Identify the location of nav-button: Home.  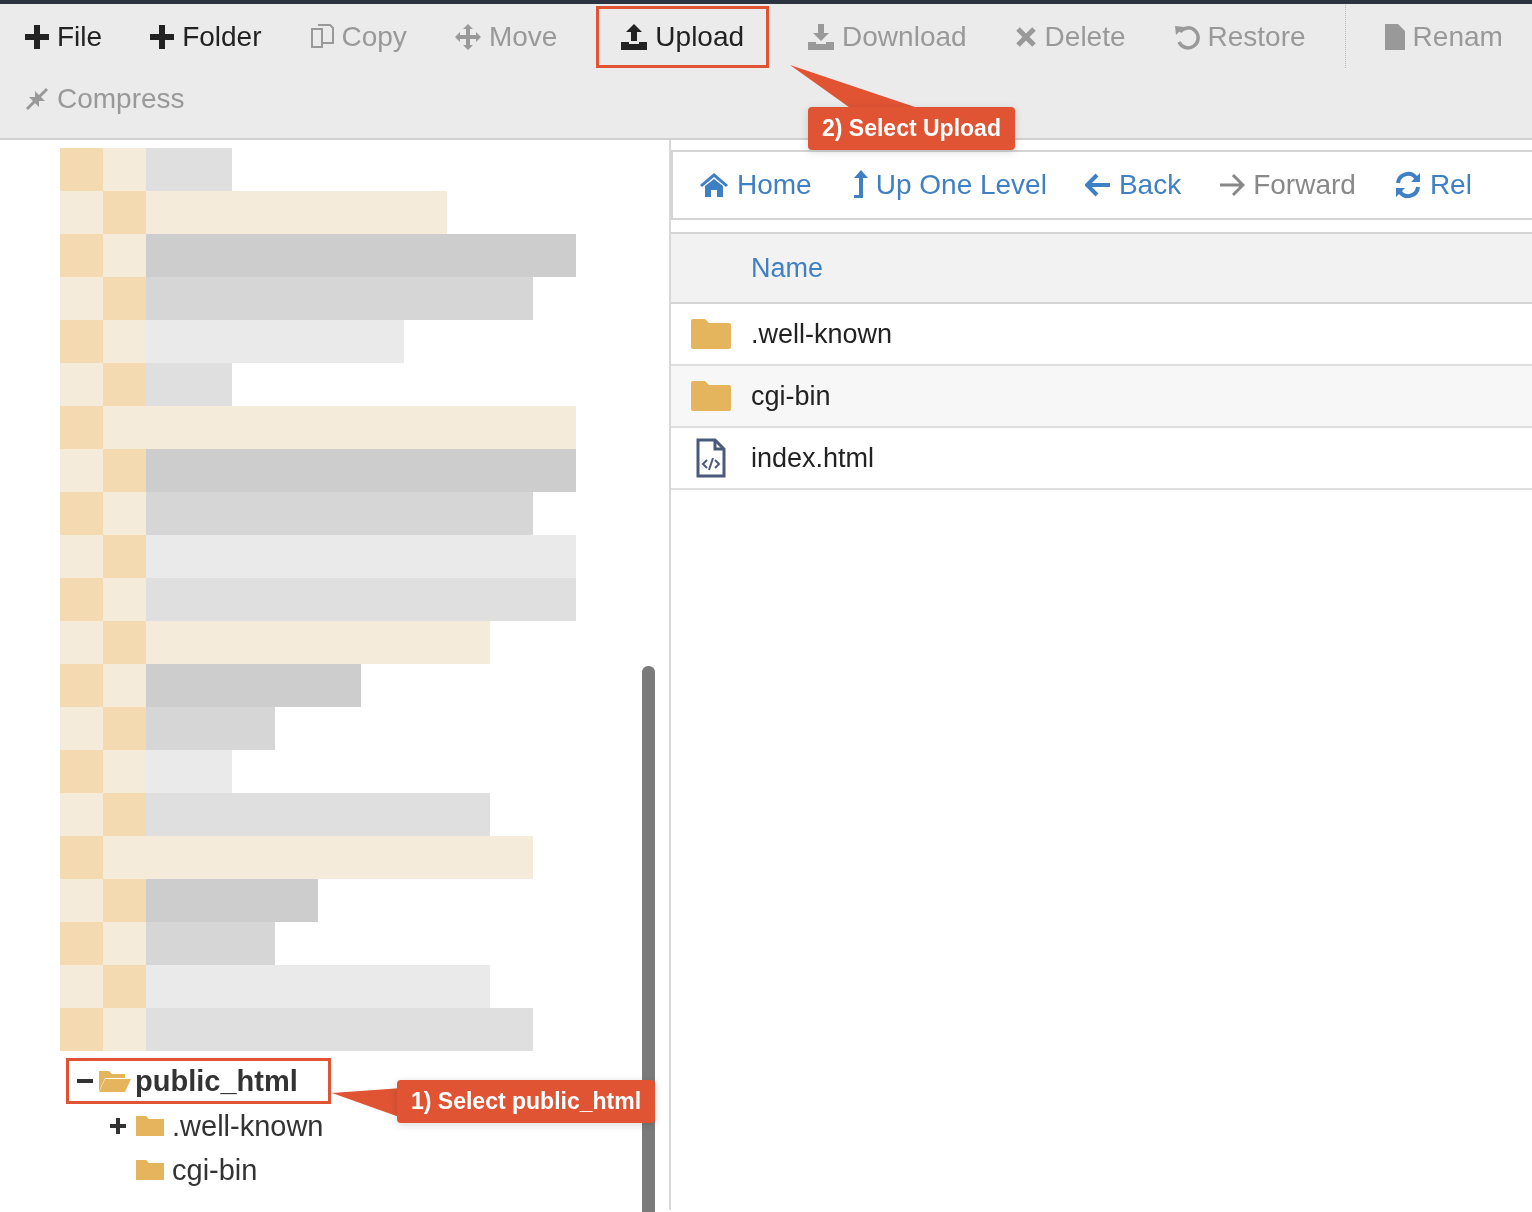
(755, 185).